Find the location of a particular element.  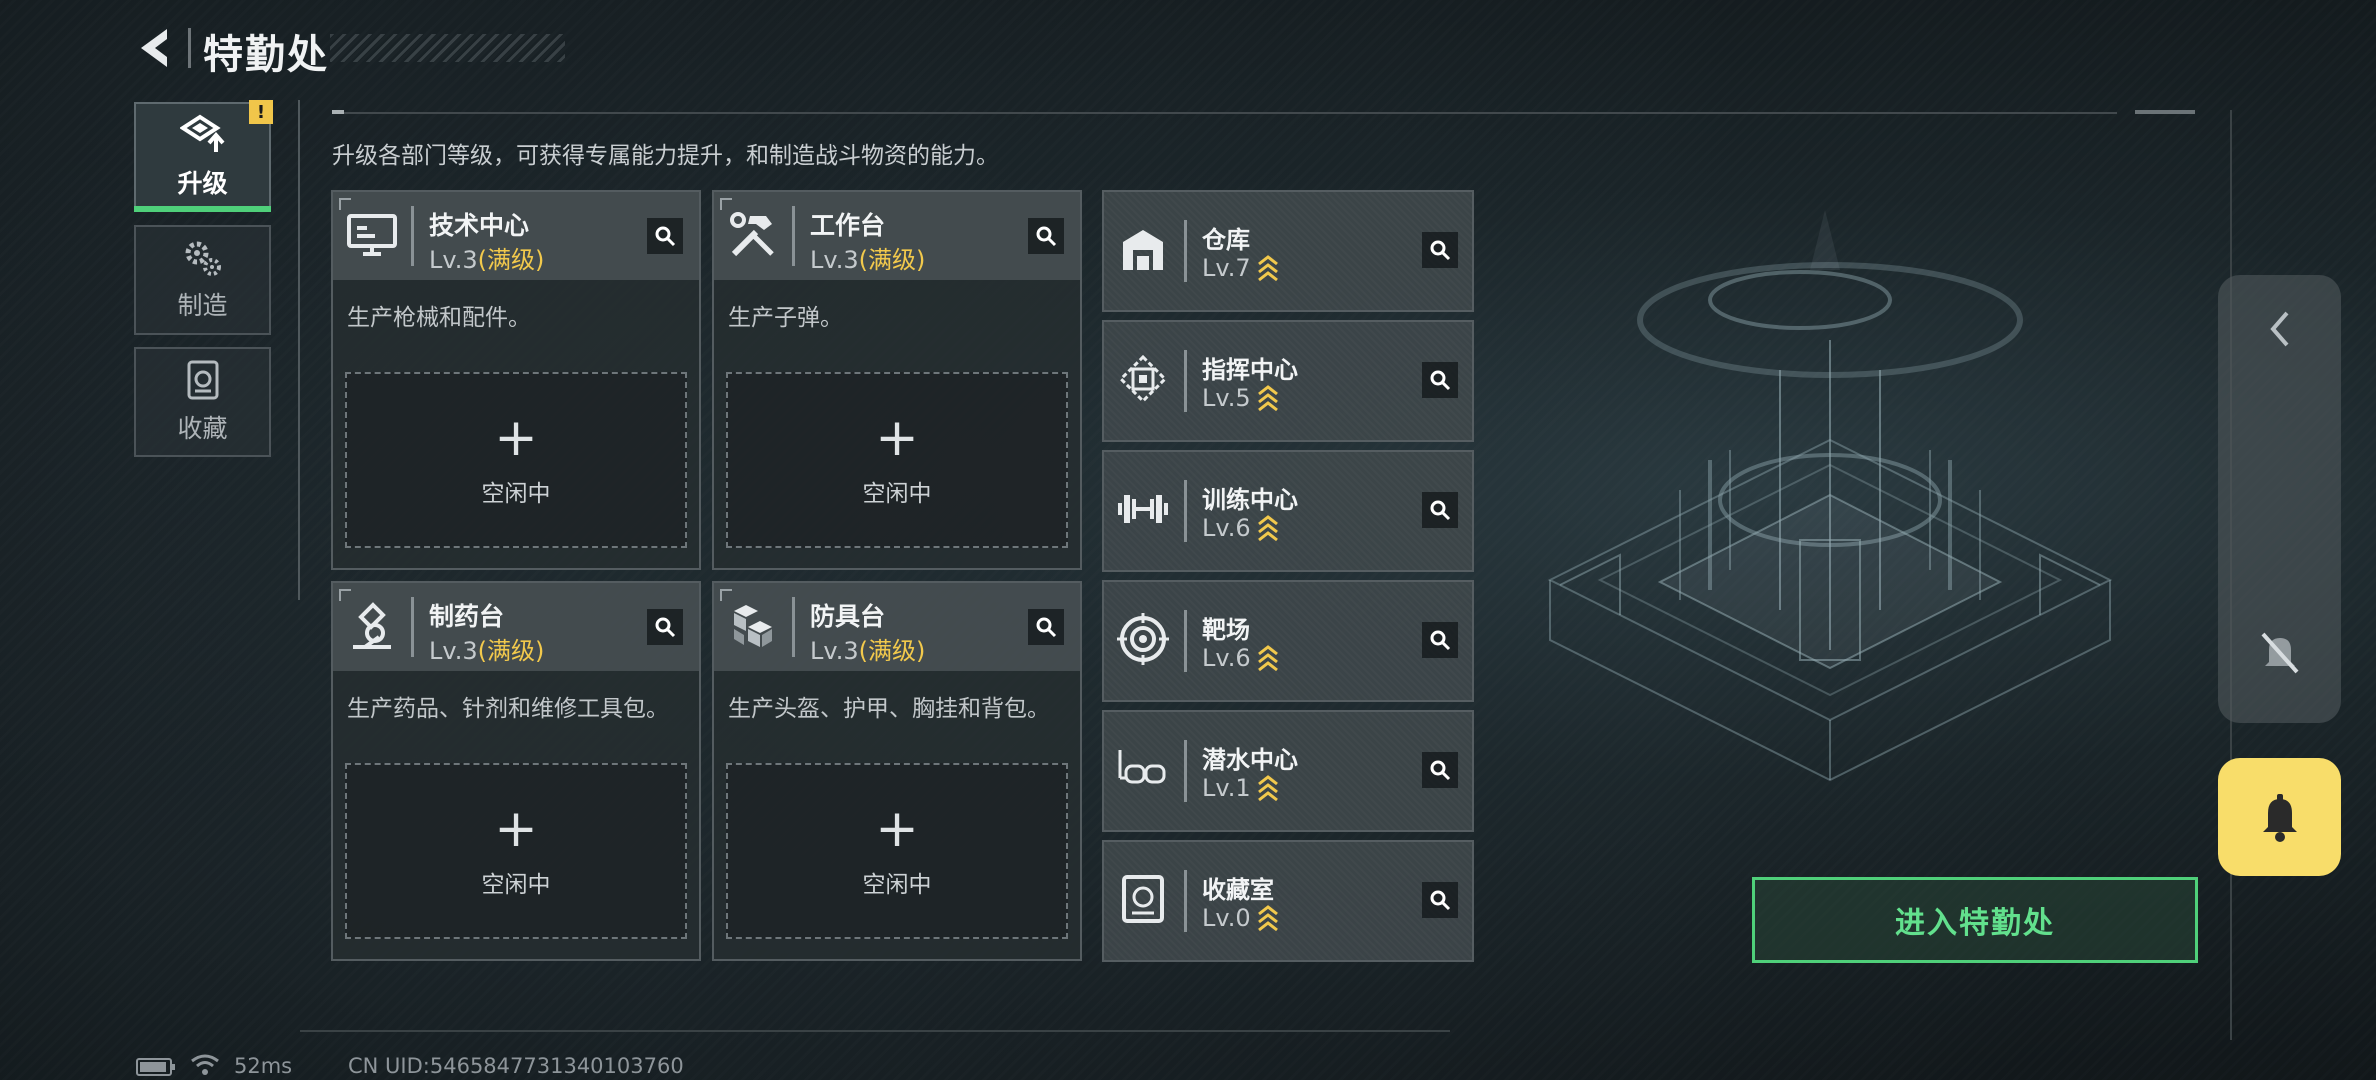

microscope-icon is located at coordinates (372, 626).